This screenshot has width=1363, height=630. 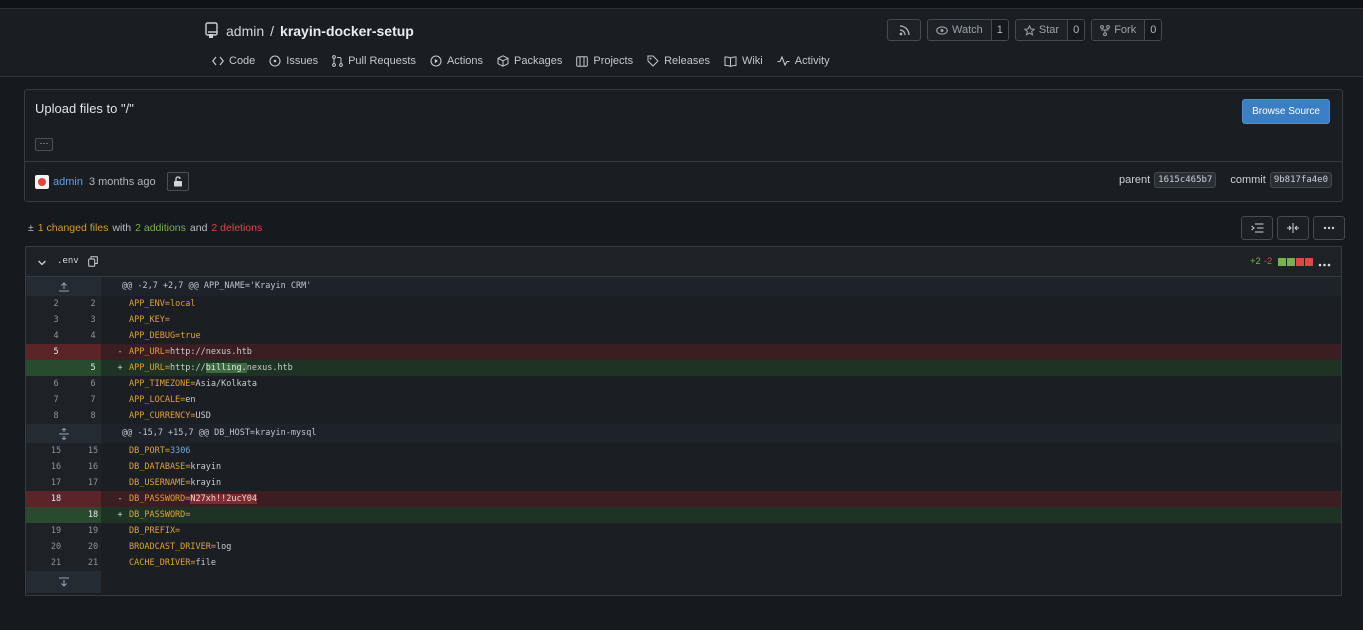 I want to click on tab-packages: Packages, so click(x=529, y=61).